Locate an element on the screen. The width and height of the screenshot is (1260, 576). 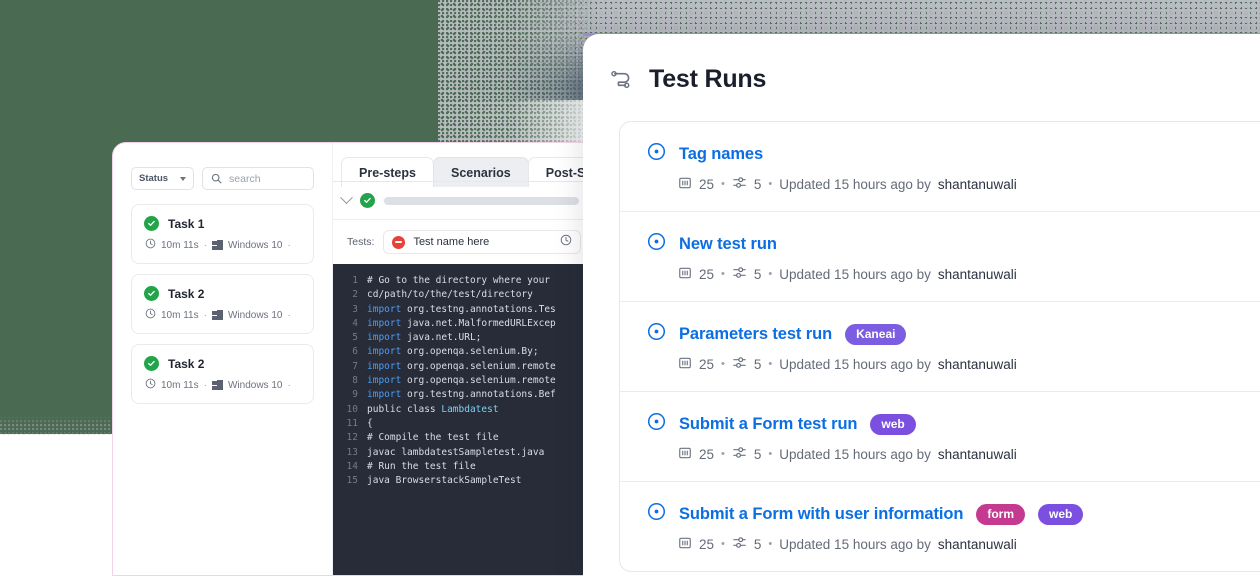
status-filter-dropdown: Status is located at coordinates (163, 178).